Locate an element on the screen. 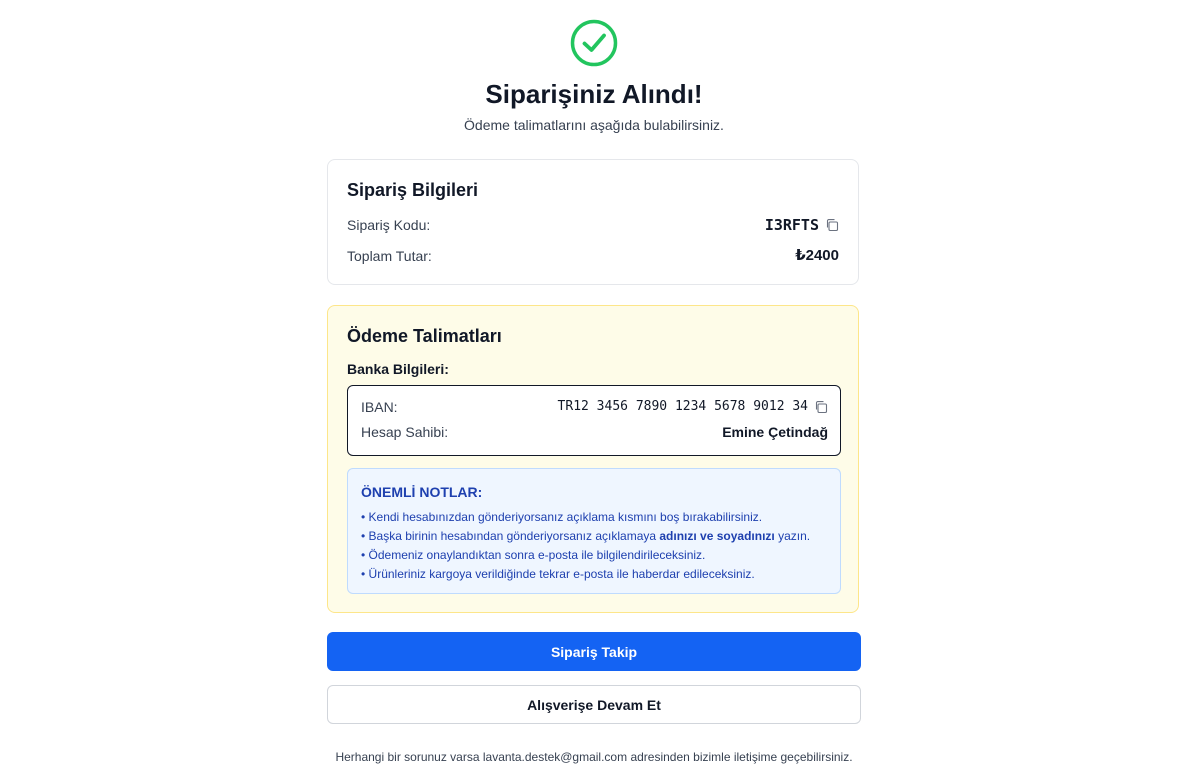 Image resolution: width=1200 pixels, height=768 pixels. iban-value: TR12 3456 7890 1234 5678 9012 34 is located at coordinates (682, 406).